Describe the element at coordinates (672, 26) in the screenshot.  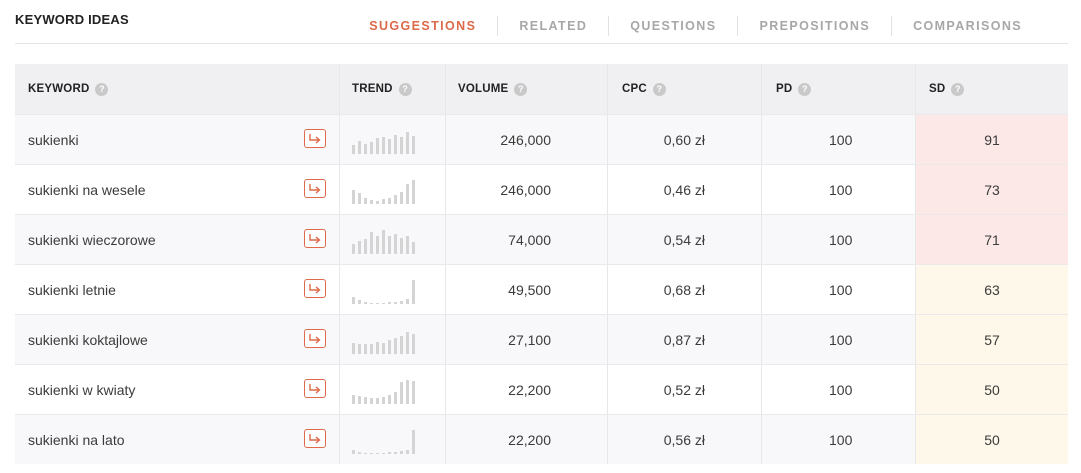
I see `tab-questions: QUESTIONS` at that location.